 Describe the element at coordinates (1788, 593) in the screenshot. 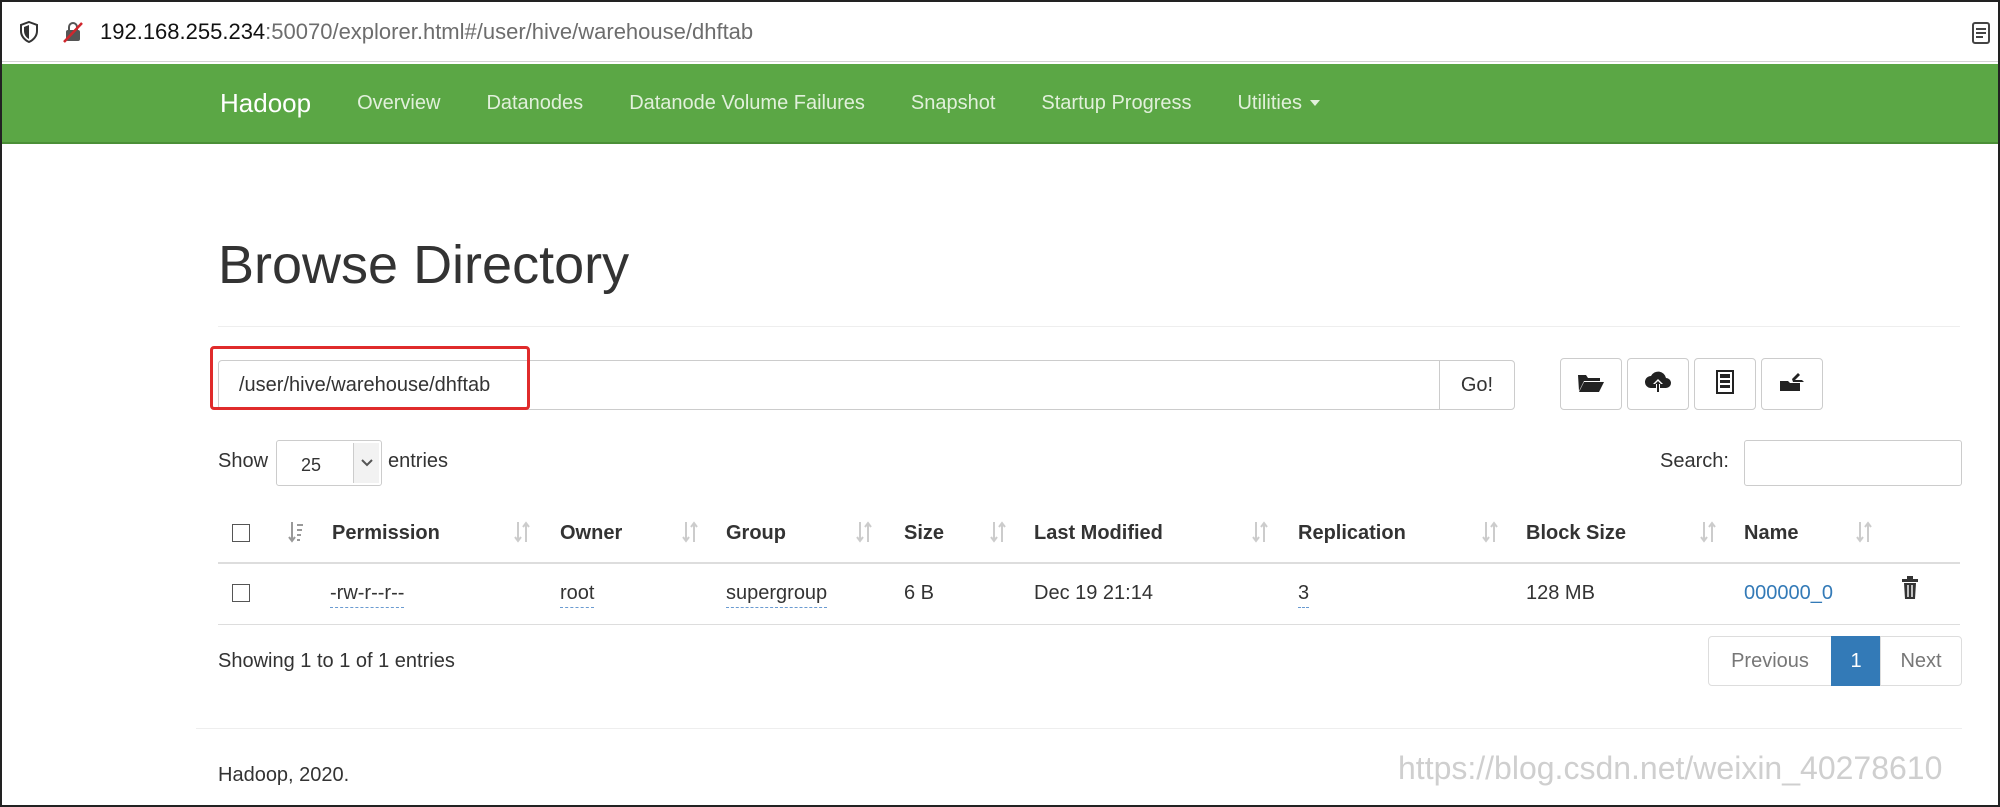

I see `cell-name-link: 000000_0` at that location.